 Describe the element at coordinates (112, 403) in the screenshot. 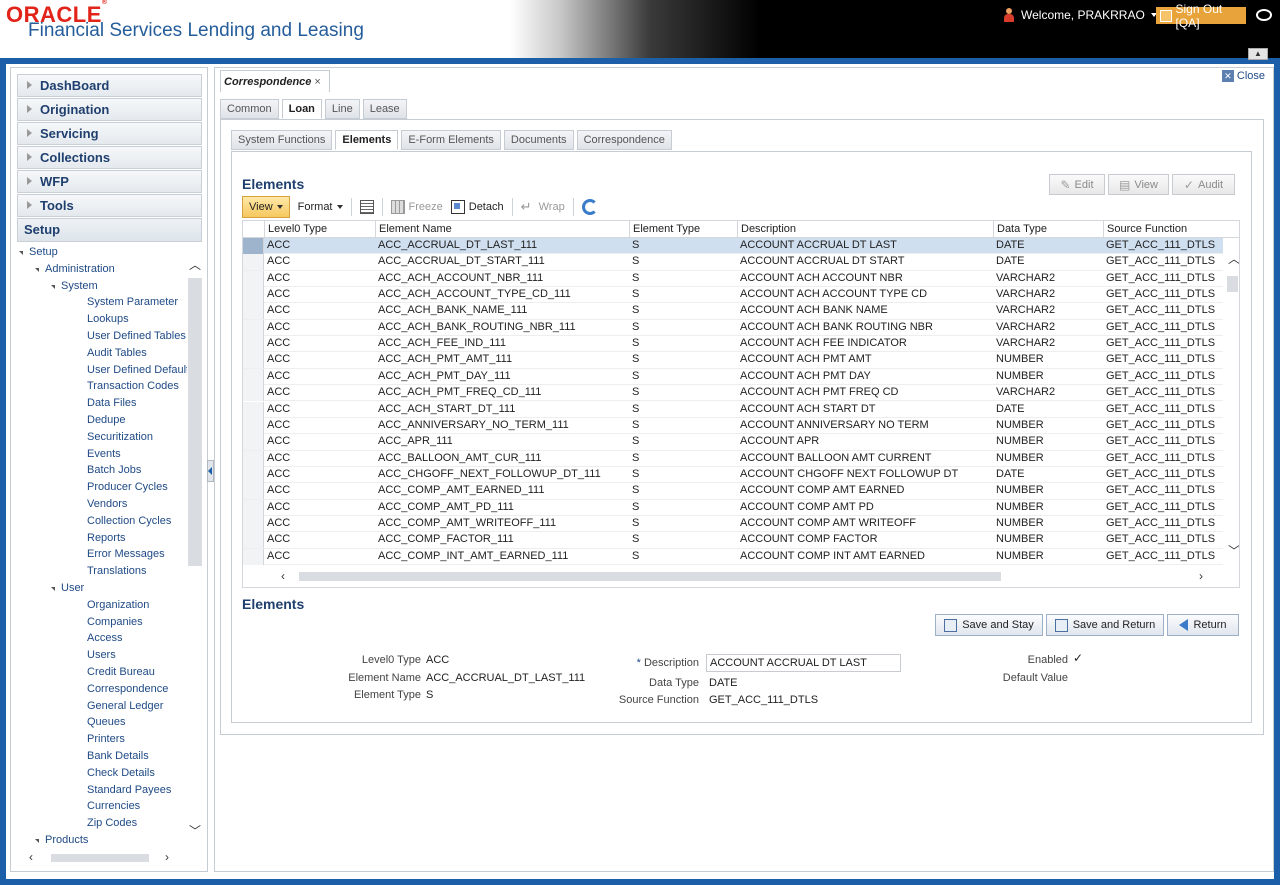

I see `tree-item: Data Files` at that location.